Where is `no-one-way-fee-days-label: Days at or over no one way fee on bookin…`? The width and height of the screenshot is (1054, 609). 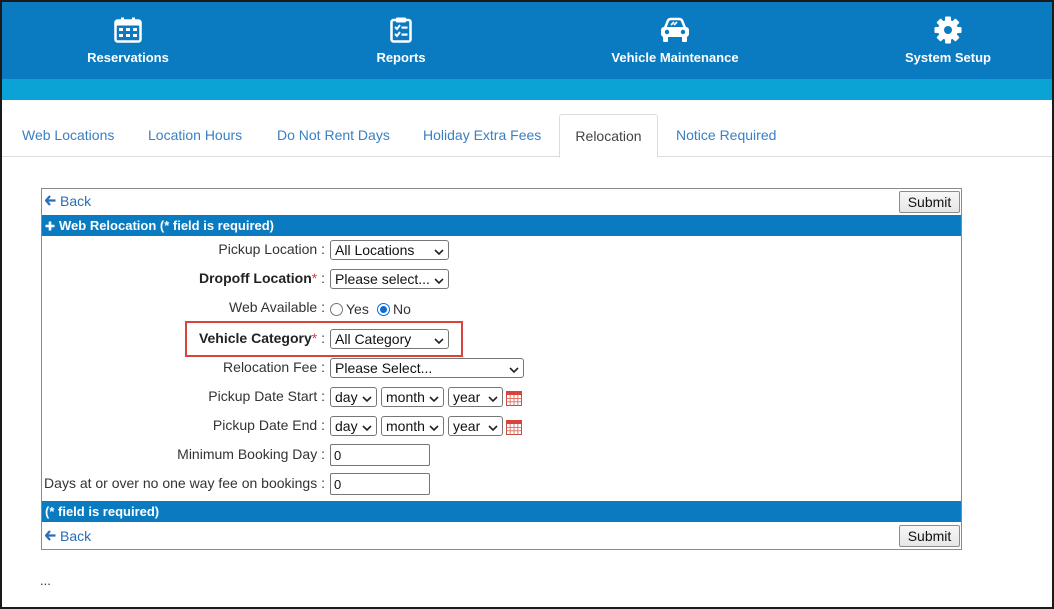 no-one-way-fee-days-label: Days at or over no one way fee on bookin… is located at coordinates (184, 483).